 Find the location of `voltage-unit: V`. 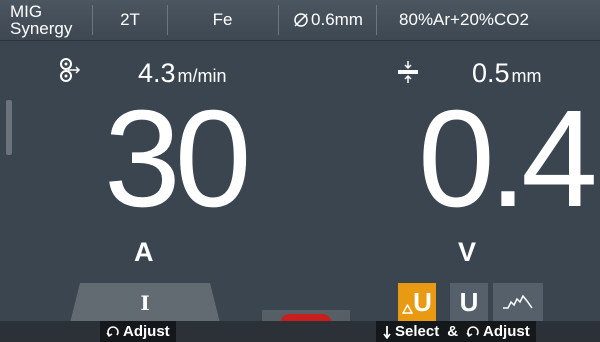

voltage-unit: V is located at coordinates (467, 252).